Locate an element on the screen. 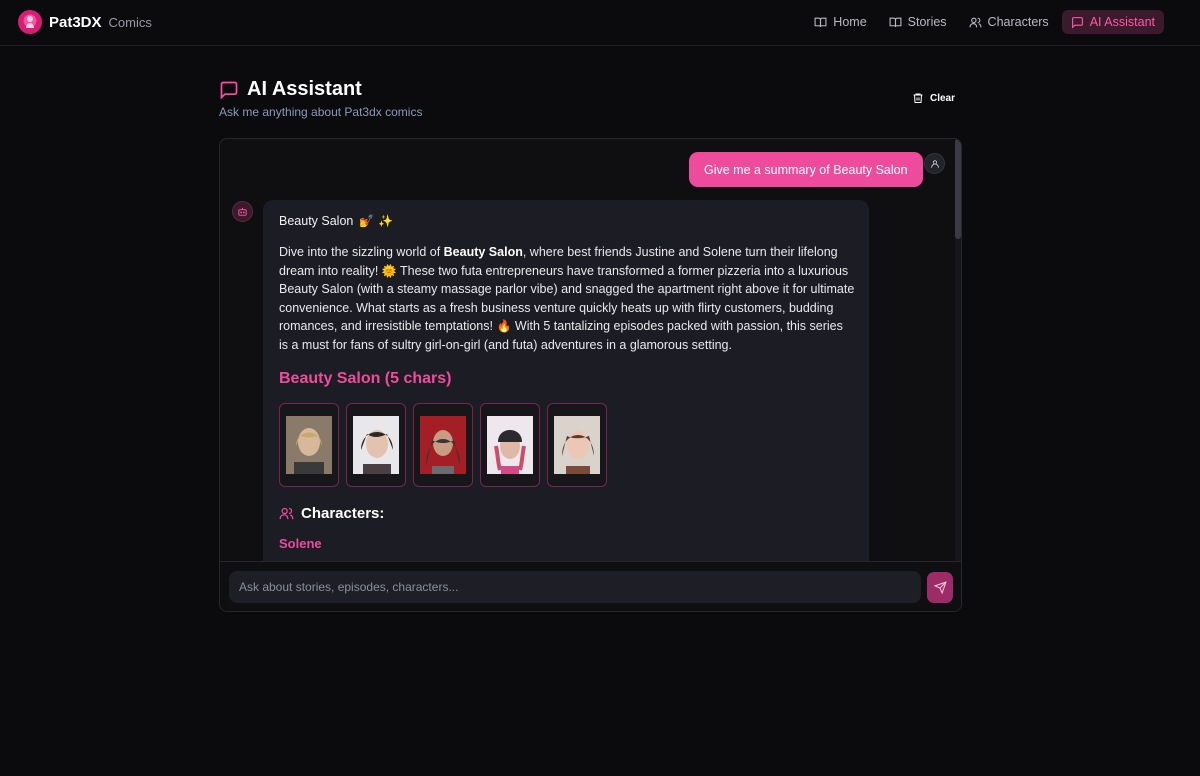  user-avatar is located at coordinates (934, 163).